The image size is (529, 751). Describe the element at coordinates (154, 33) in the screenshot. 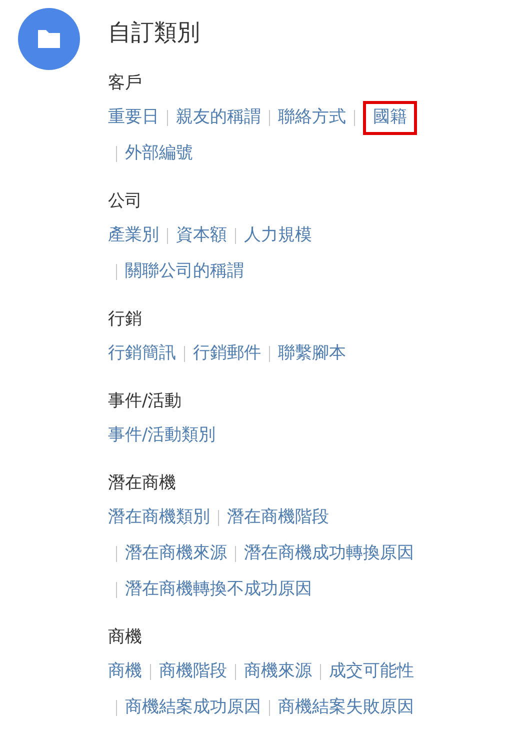

I see `page-title: 自訂類別` at that location.